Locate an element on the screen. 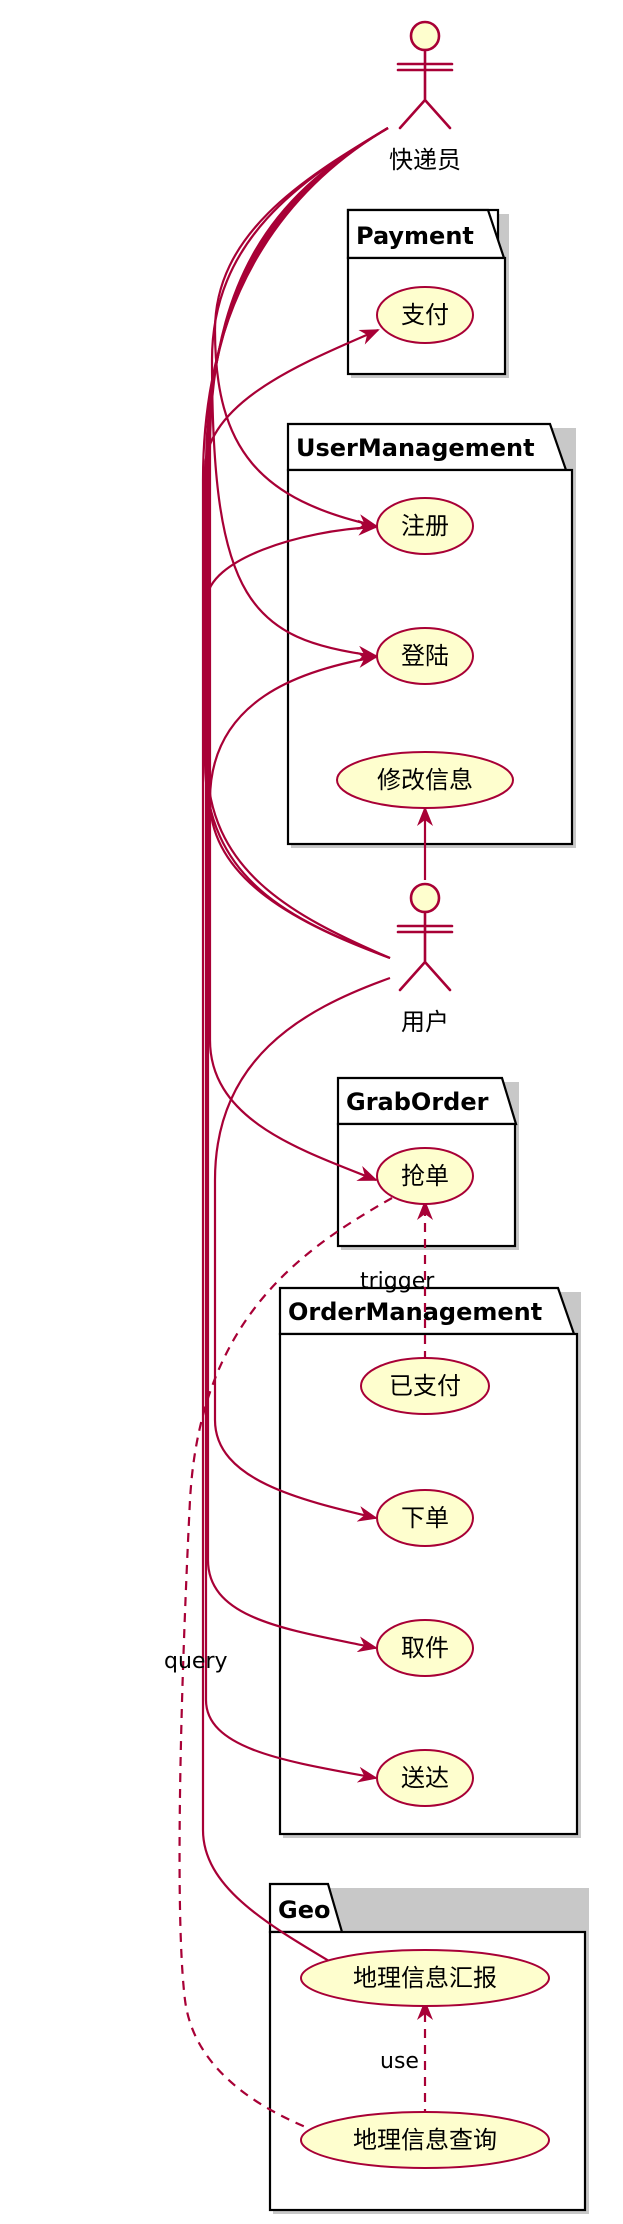 The image size is (623, 2224). usecase-login: 登陆 is located at coordinates (425, 656).